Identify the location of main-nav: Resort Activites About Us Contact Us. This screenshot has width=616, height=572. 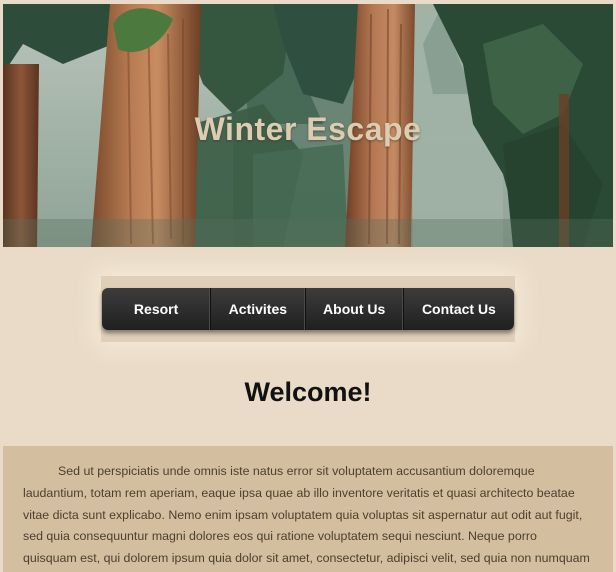
(308, 309).